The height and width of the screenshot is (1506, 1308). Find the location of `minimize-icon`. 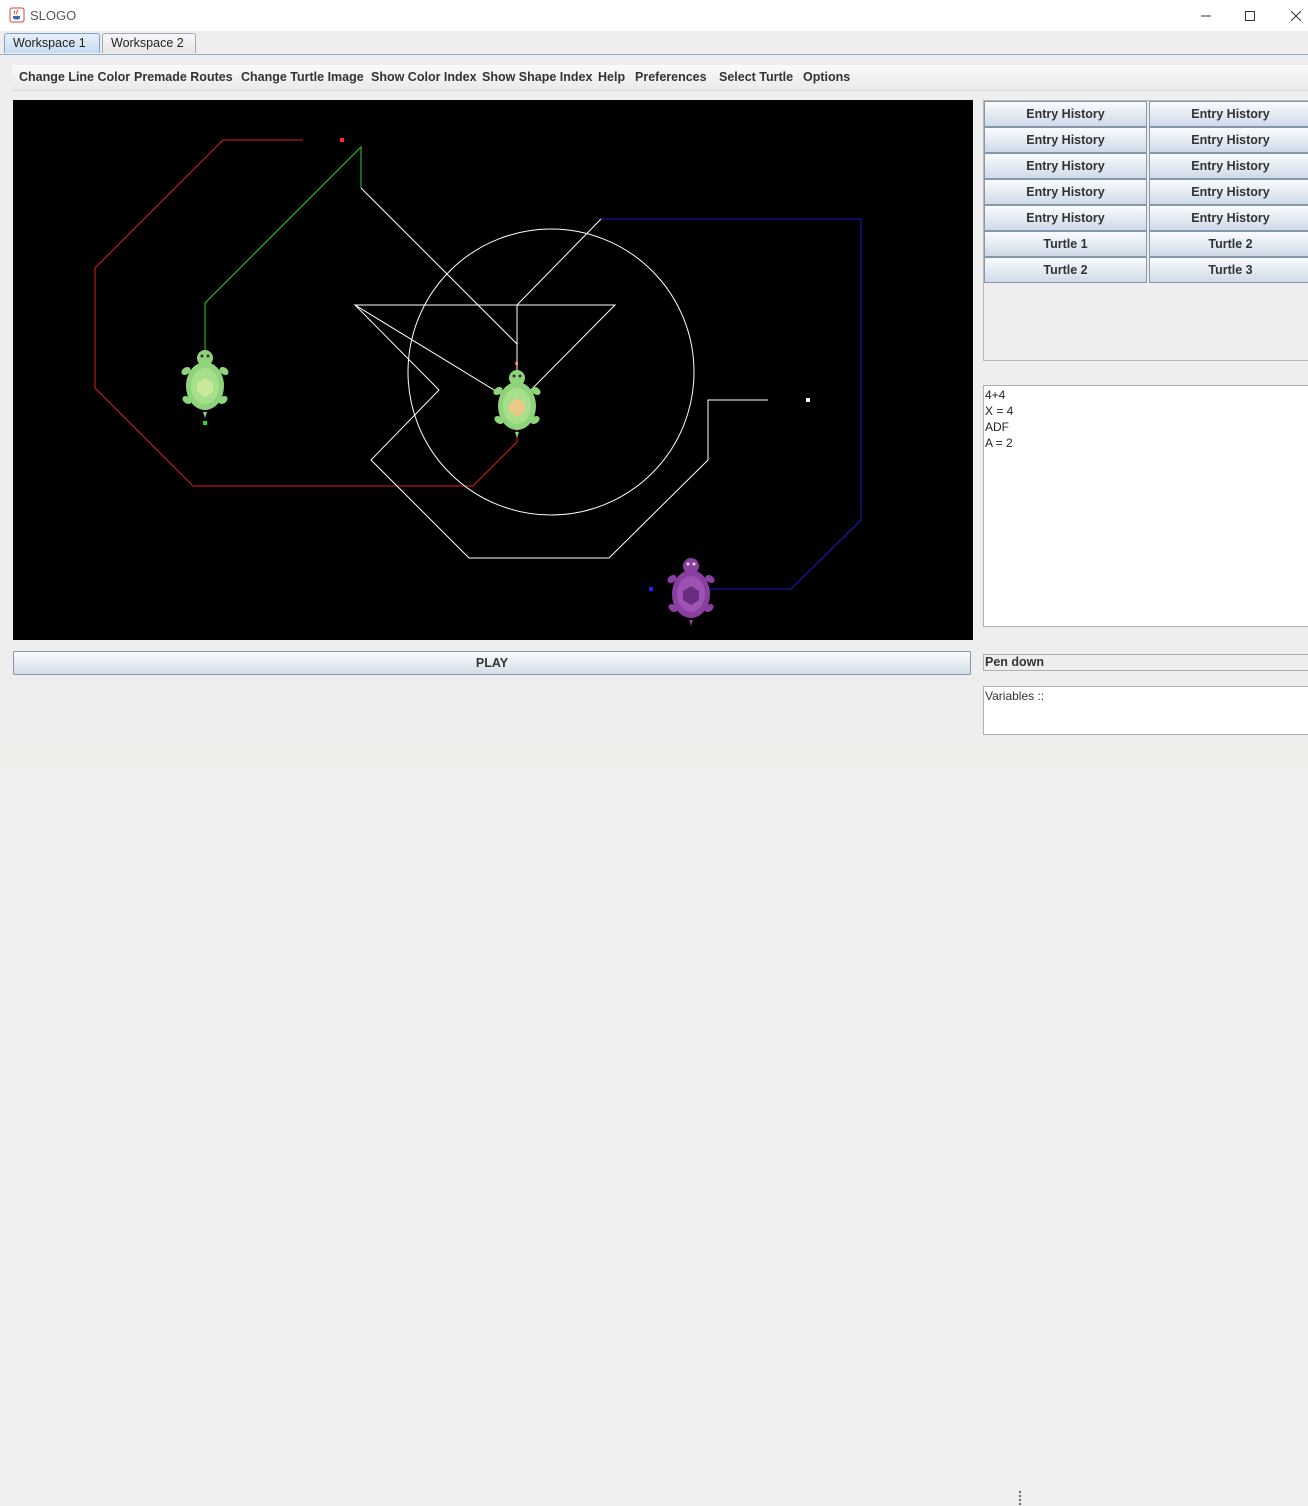

minimize-icon is located at coordinates (1206, 16).